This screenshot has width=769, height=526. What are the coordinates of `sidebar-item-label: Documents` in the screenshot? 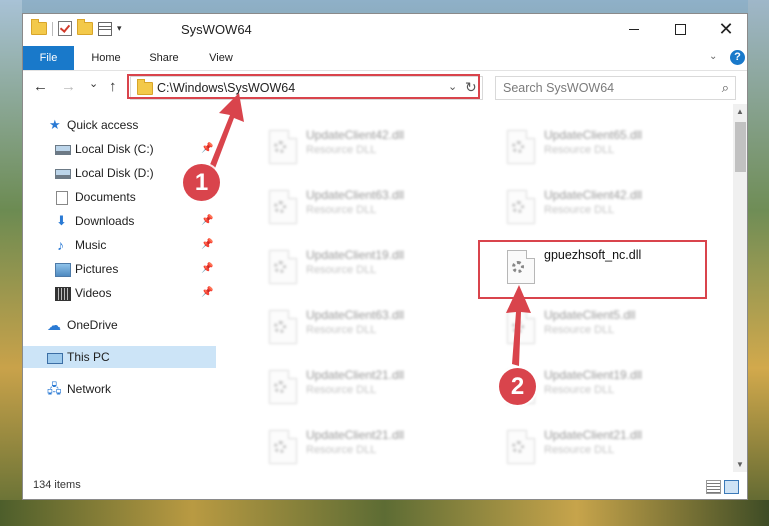 It's located at (105, 197).